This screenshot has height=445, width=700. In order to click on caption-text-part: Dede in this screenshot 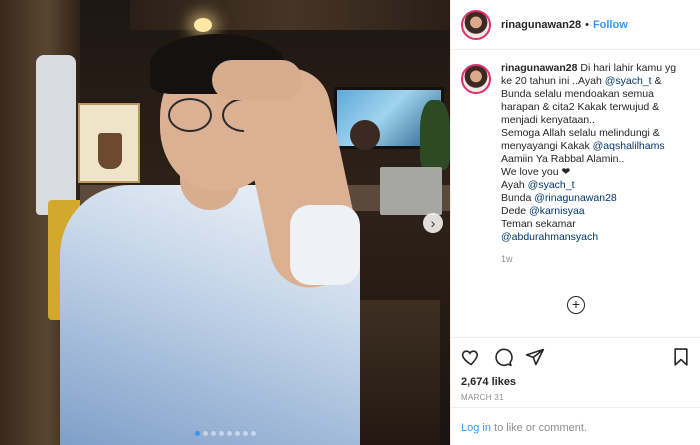, I will do `click(515, 211)`.